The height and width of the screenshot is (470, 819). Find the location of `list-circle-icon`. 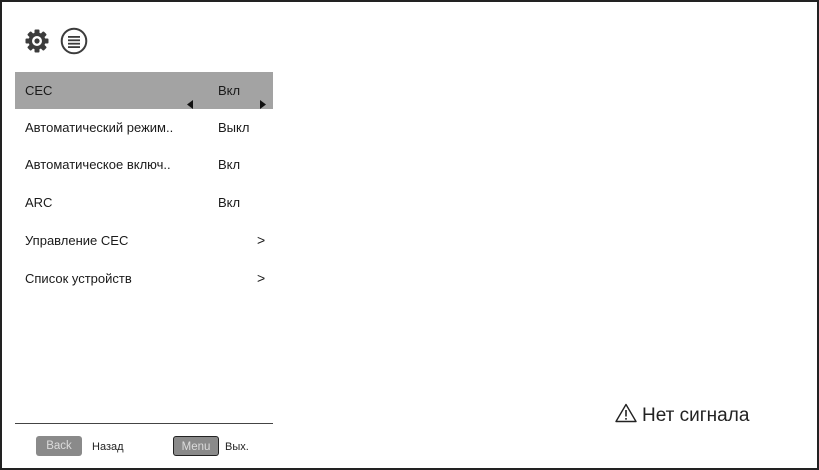

list-circle-icon is located at coordinates (74, 41).